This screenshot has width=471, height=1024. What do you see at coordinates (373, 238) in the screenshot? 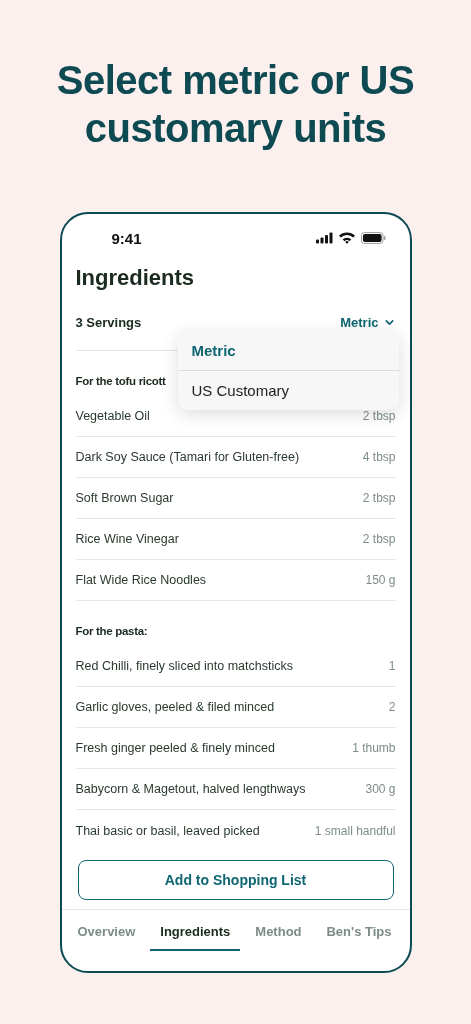
I see `battery-icon` at bounding box center [373, 238].